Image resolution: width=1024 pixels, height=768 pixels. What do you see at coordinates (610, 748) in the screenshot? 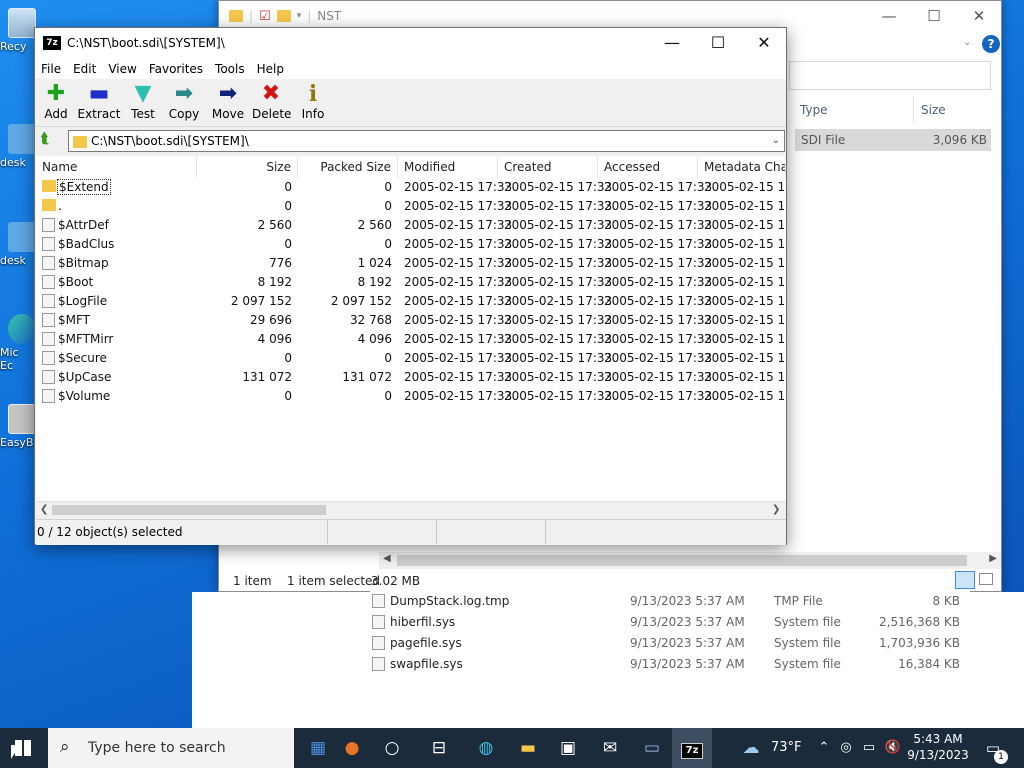
I see `mail-icon: ✉` at bounding box center [610, 748].